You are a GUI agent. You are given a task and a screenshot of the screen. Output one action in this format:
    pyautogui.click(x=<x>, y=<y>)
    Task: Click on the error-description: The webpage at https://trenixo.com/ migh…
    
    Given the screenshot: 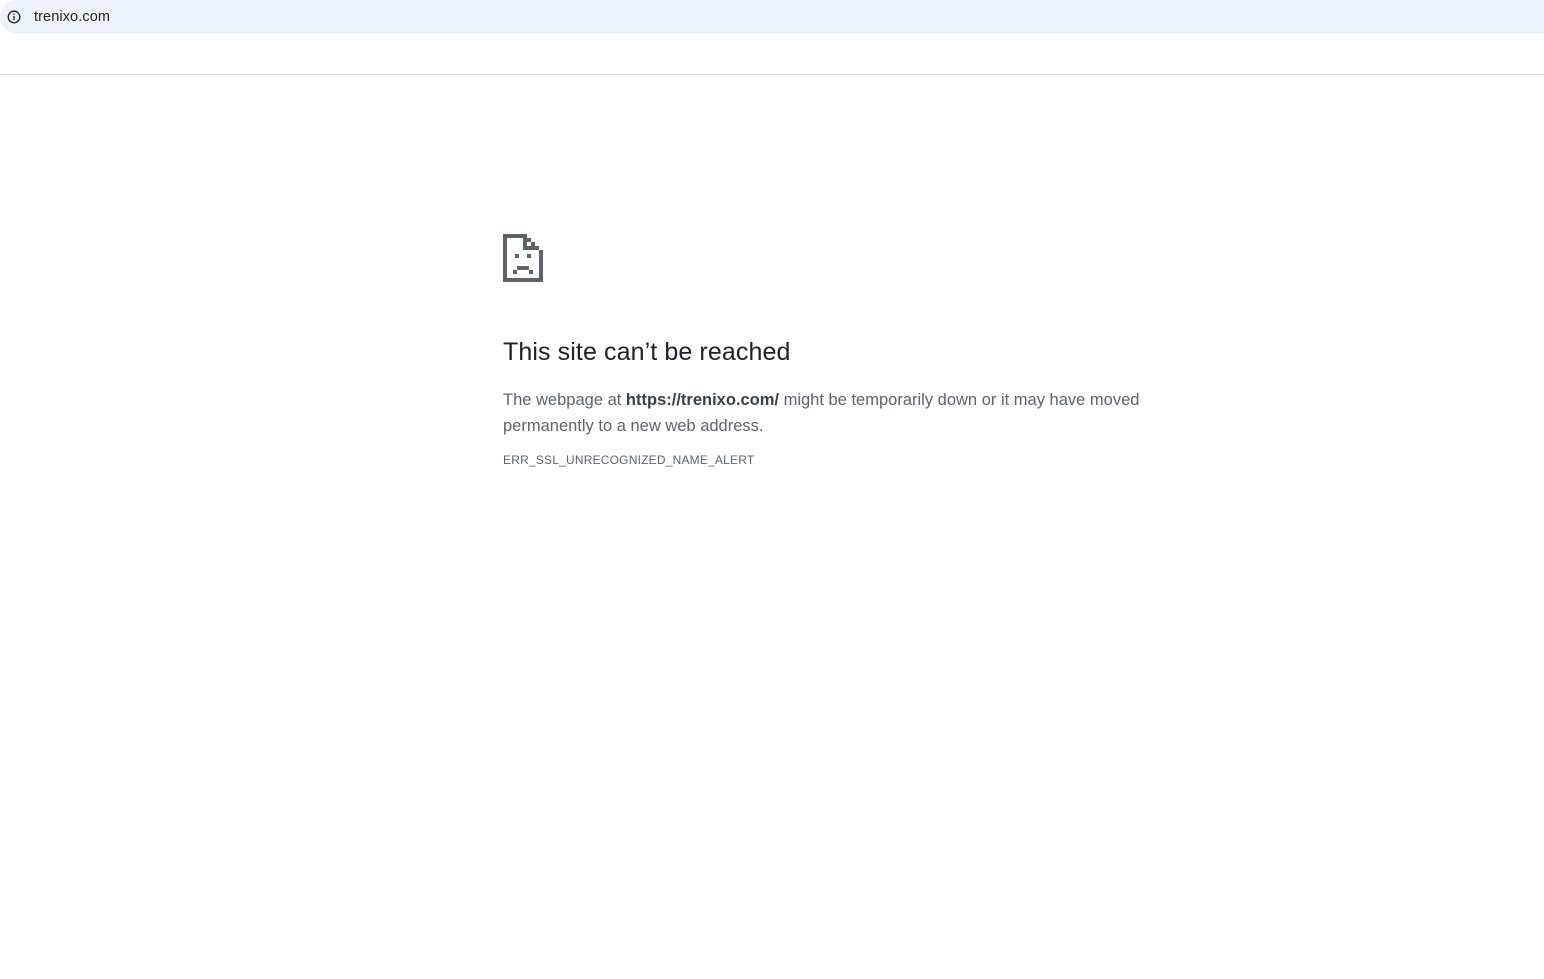 What is the action you would take?
    pyautogui.click(x=833, y=413)
    